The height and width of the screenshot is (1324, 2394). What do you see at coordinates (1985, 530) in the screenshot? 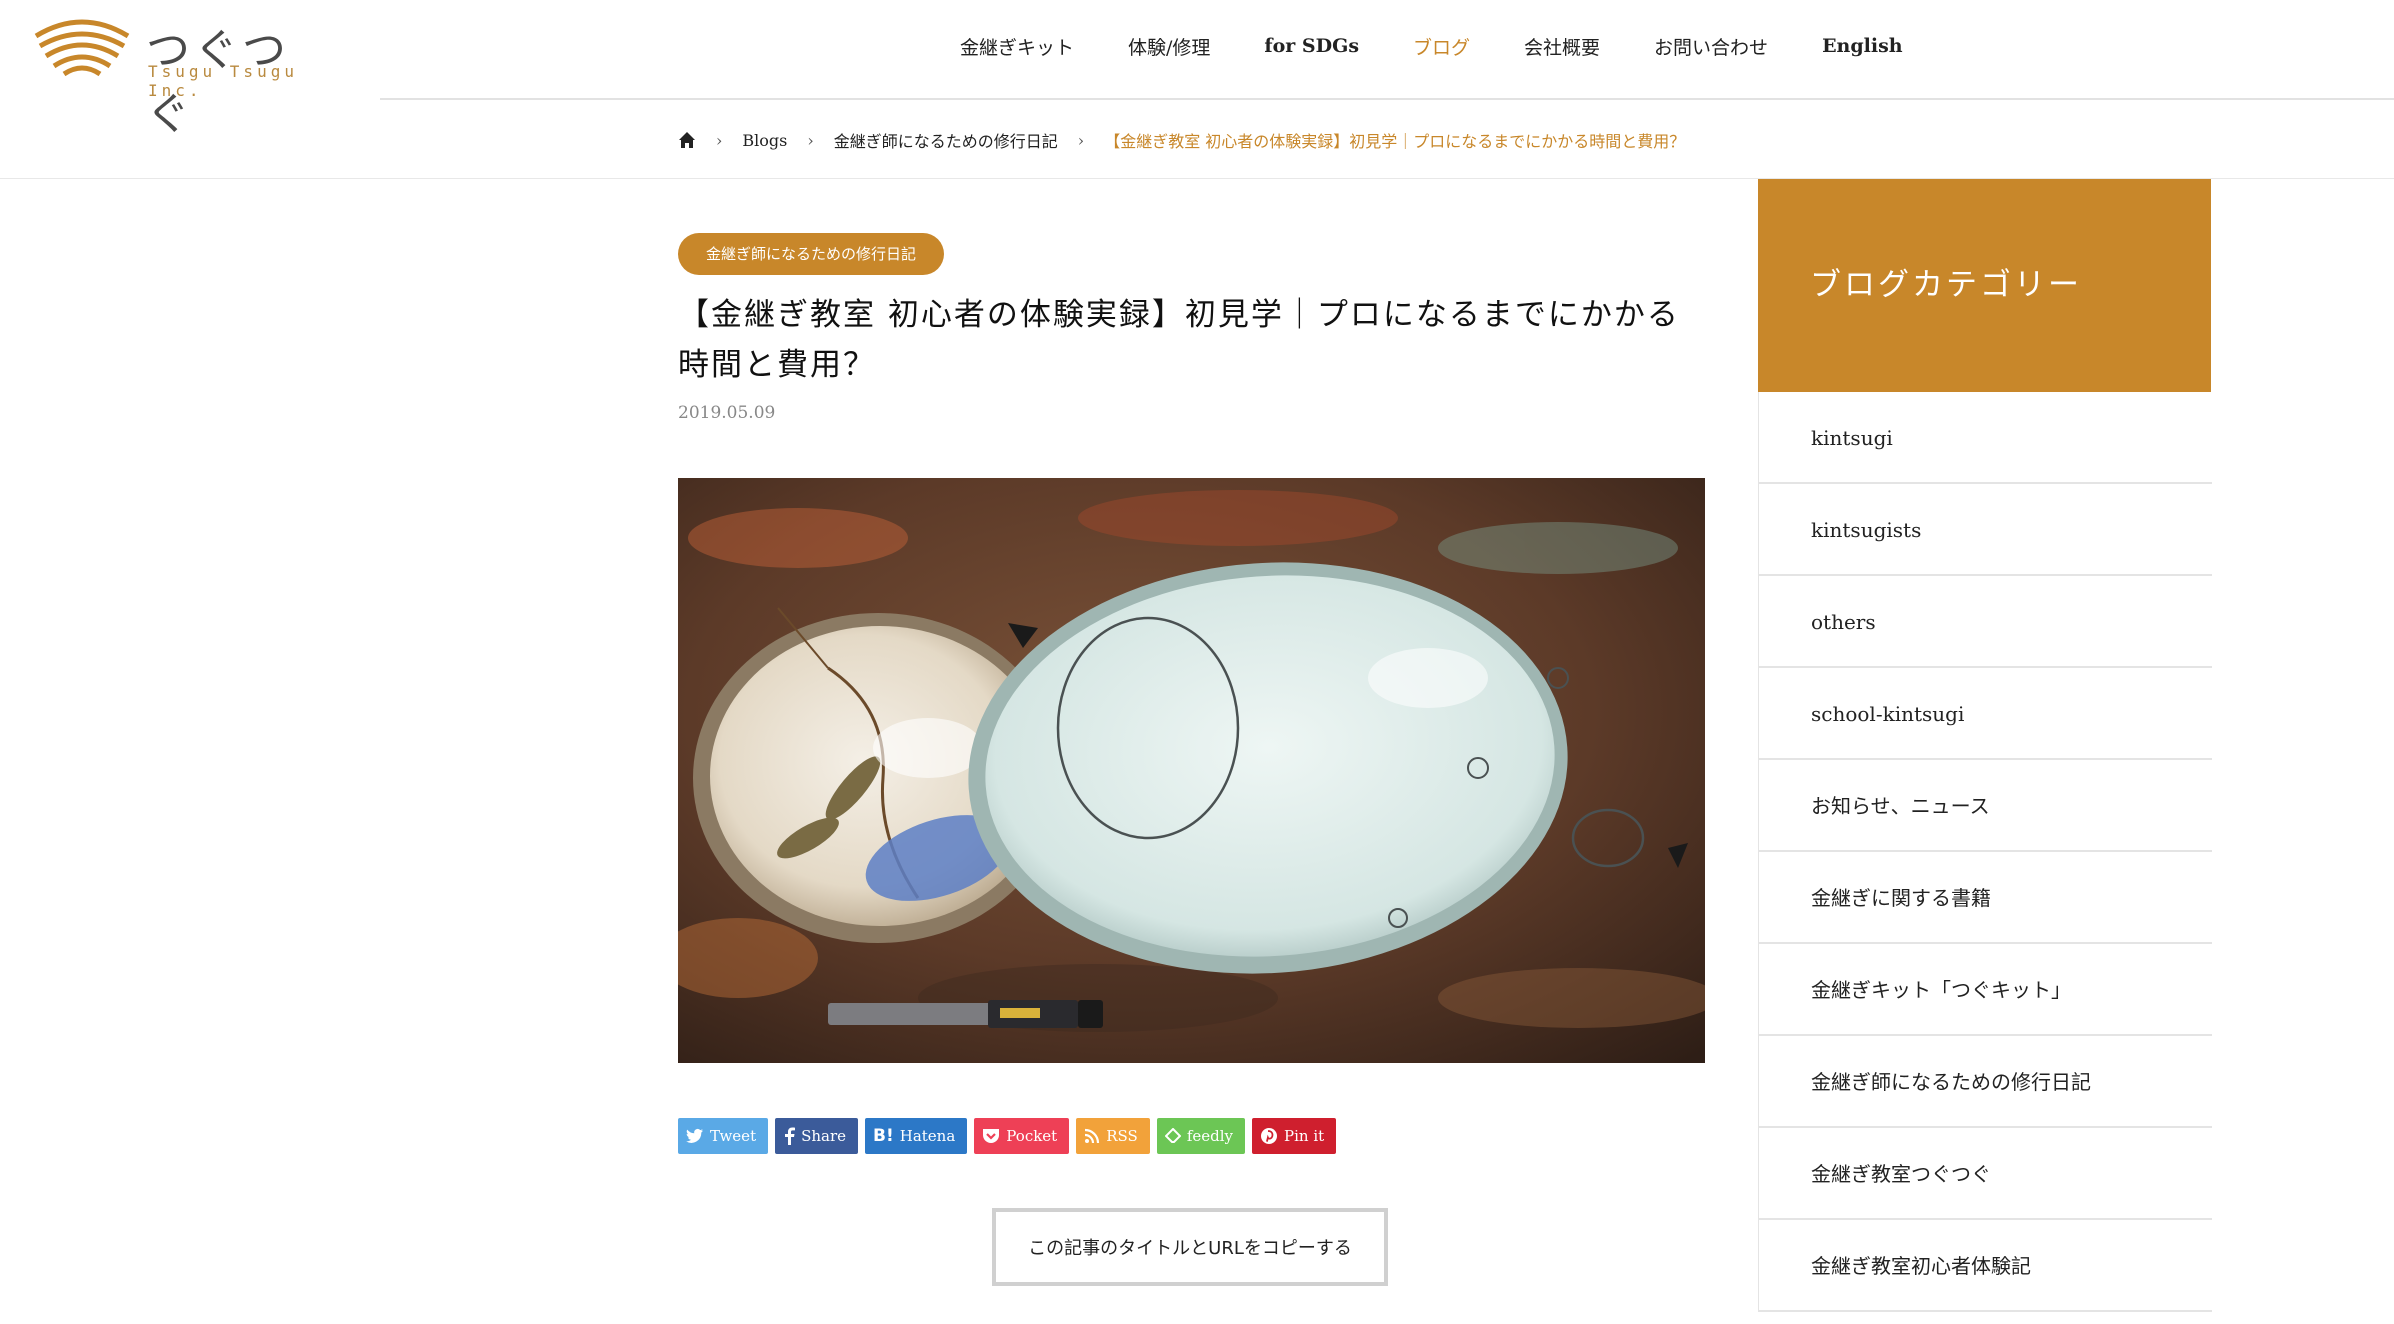
I see `sidebar-item-kintsugists: kintsugists` at bounding box center [1985, 530].